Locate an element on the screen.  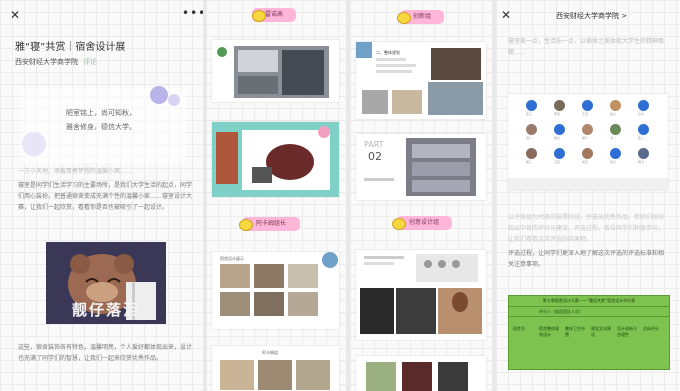
article-meta: 西安财经大学商学院 评论 is located at coordinates (56, 62).